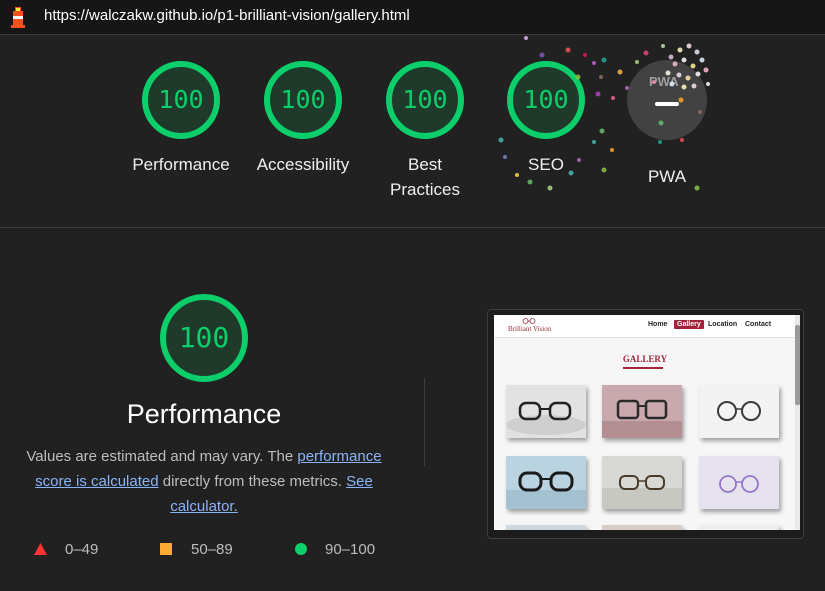 The width and height of the screenshot is (825, 591). I want to click on gauge-pwa: PWA, so click(667, 100).